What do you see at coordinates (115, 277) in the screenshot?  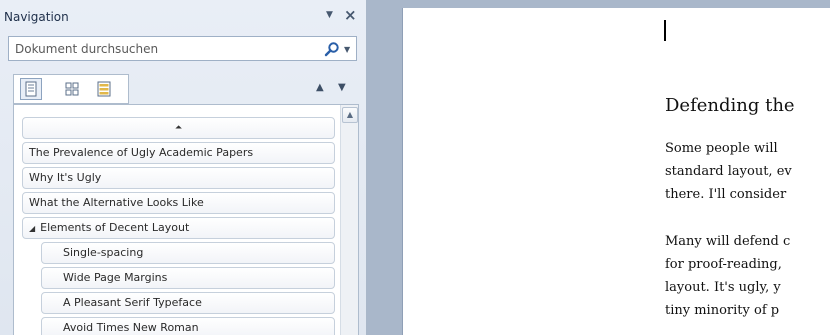 I see `heading-label: Wide Page Margins` at bounding box center [115, 277].